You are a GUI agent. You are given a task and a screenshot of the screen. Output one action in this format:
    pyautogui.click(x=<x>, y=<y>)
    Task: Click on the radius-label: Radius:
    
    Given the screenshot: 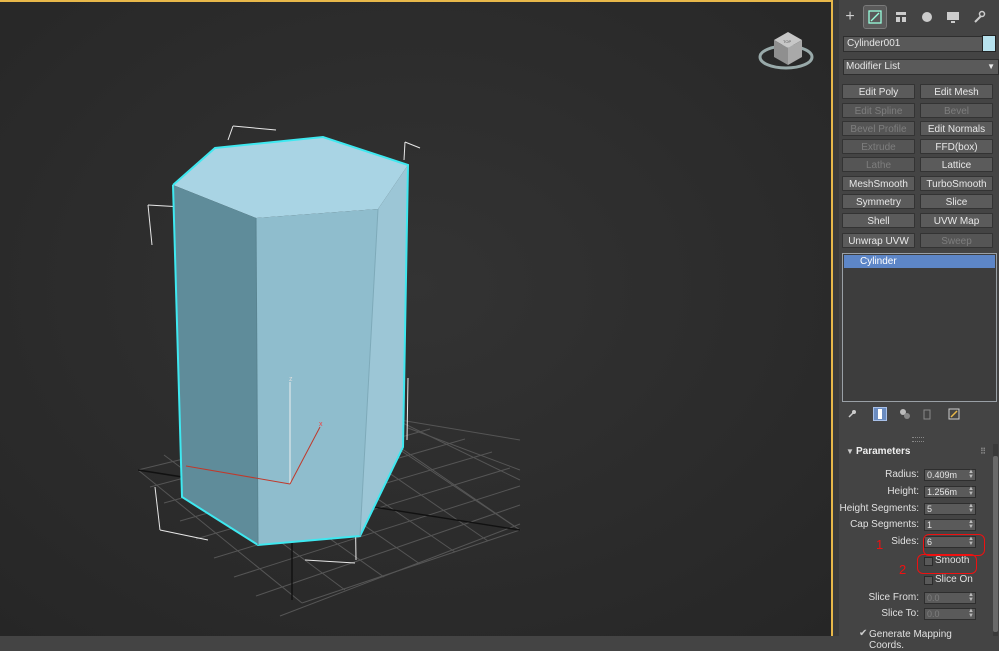 What is the action you would take?
    pyautogui.click(x=902, y=474)
    